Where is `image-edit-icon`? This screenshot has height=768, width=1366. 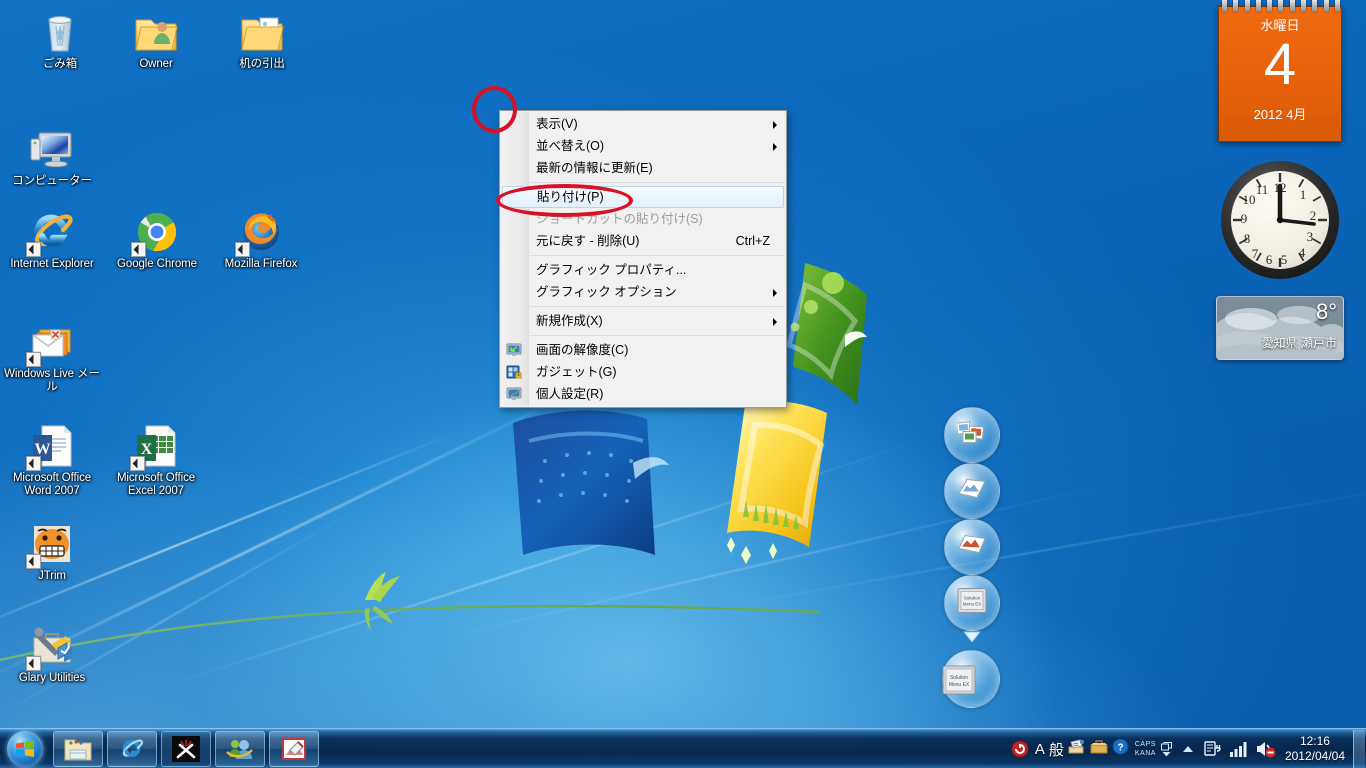 image-edit-icon is located at coordinates (294, 748).